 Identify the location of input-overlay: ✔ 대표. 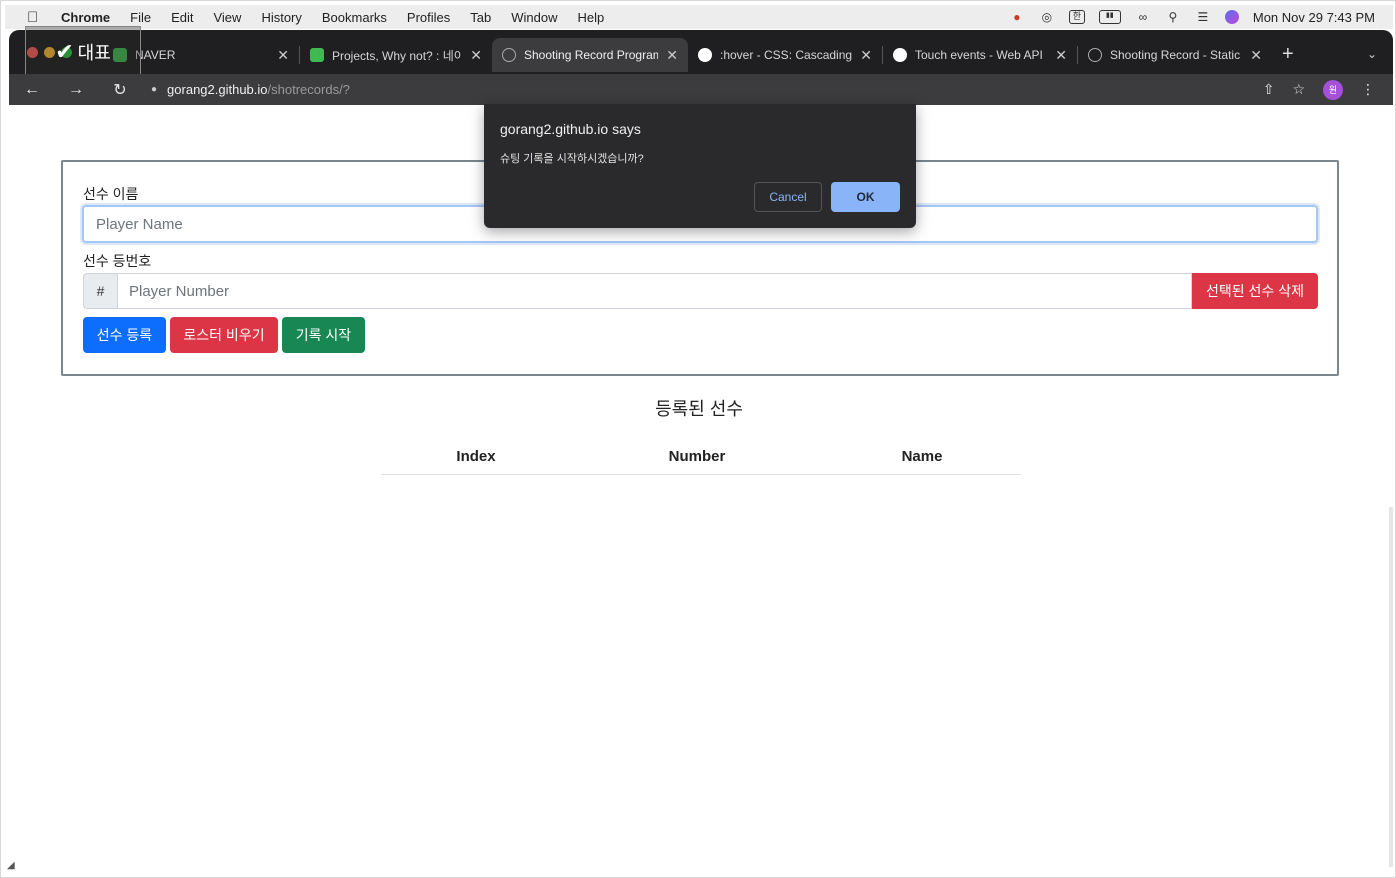
(83, 52).